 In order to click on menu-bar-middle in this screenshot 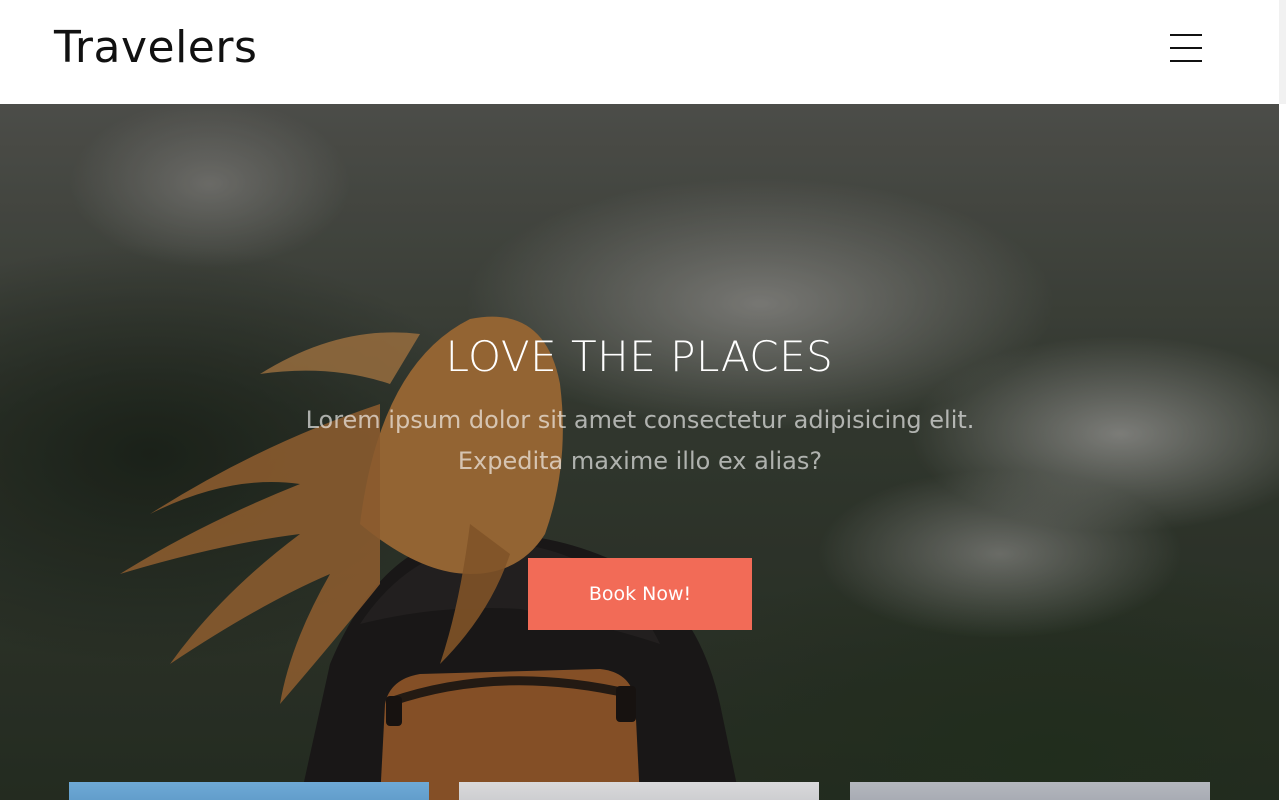, I will do `click(1186, 48)`.